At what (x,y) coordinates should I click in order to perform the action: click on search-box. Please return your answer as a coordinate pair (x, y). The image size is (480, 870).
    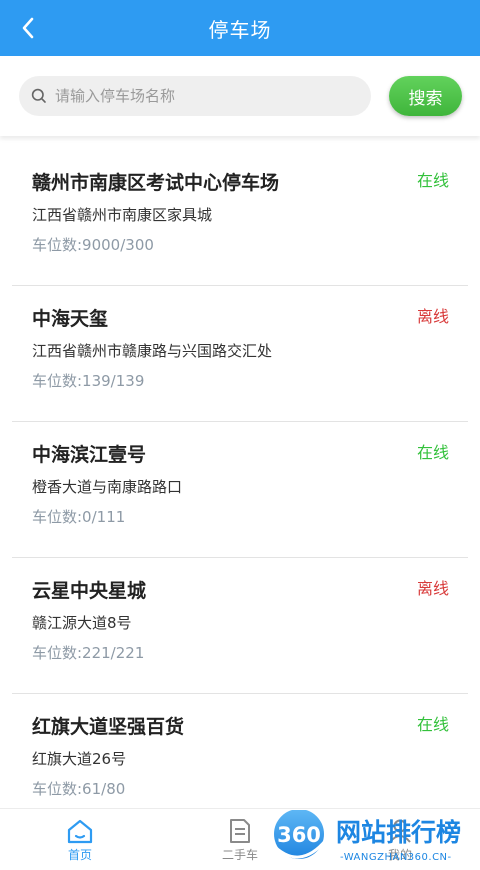
    Looking at the image, I should click on (195, 96).